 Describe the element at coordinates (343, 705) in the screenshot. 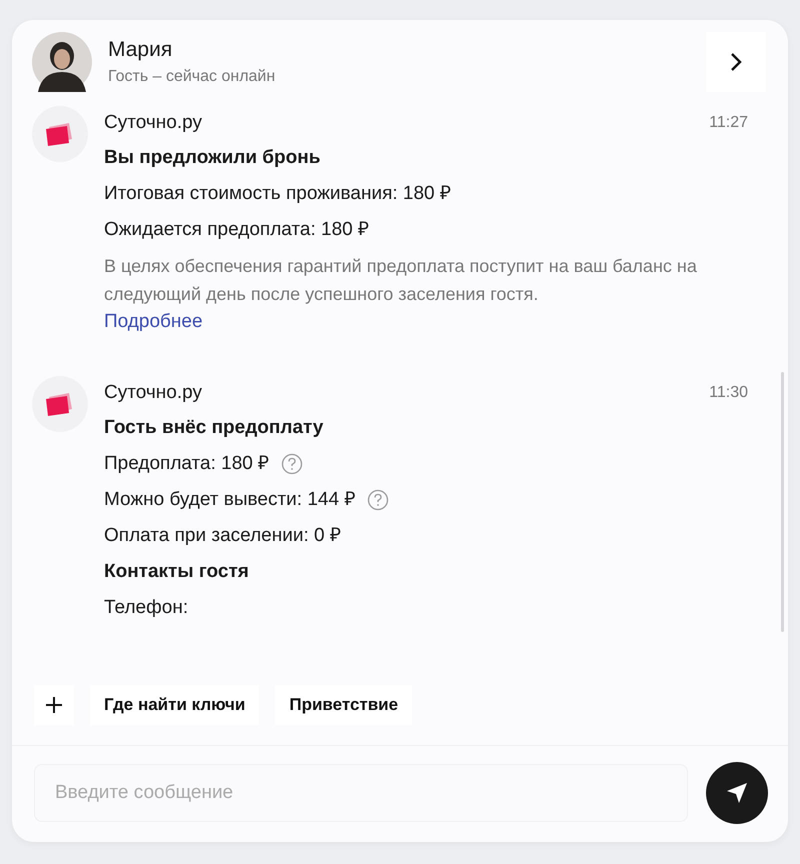

I see `quick-reply-chip: Приветствие` at that location.